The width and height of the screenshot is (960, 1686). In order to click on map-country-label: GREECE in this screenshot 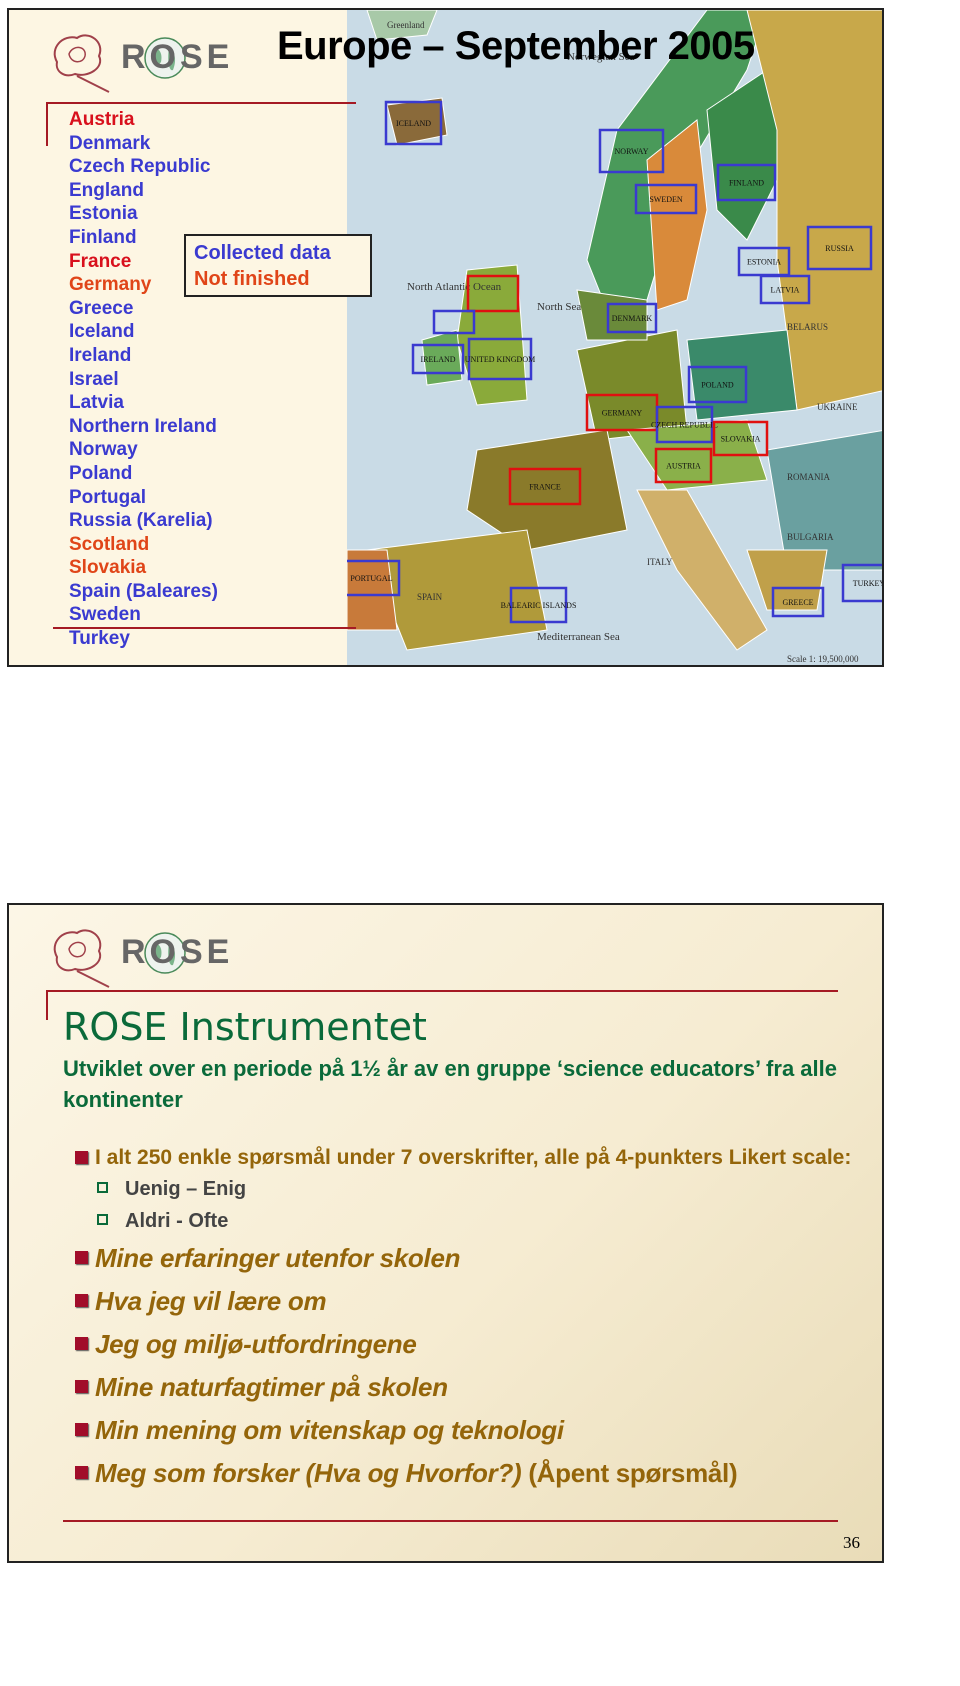, I will do `click(797, 602)`.